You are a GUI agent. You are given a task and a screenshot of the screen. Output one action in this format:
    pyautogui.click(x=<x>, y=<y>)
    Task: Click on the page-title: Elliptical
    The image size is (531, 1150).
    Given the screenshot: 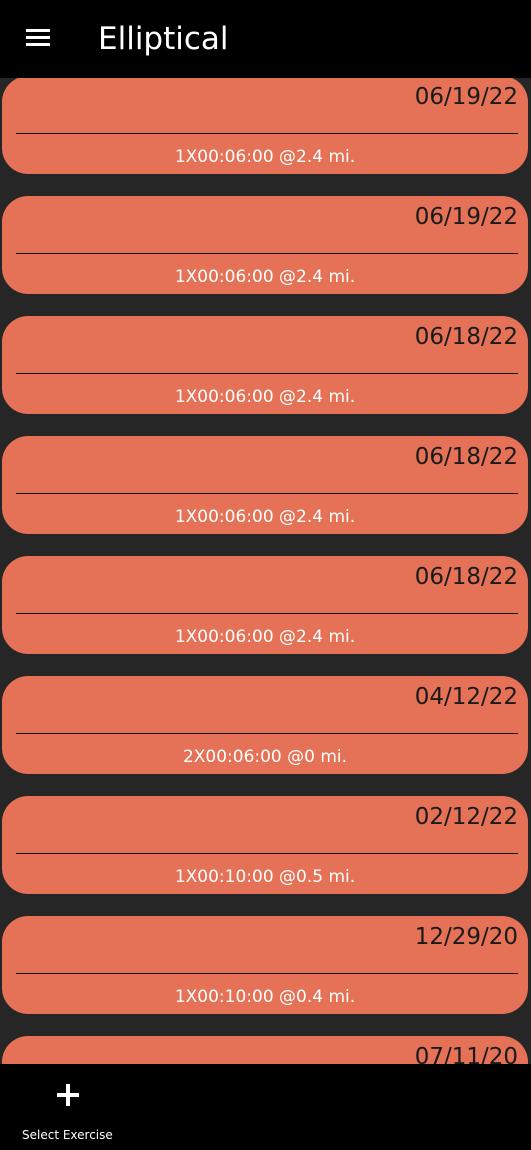 What is the action you would take?
    pyautogui.click(x=163, y=39)
    